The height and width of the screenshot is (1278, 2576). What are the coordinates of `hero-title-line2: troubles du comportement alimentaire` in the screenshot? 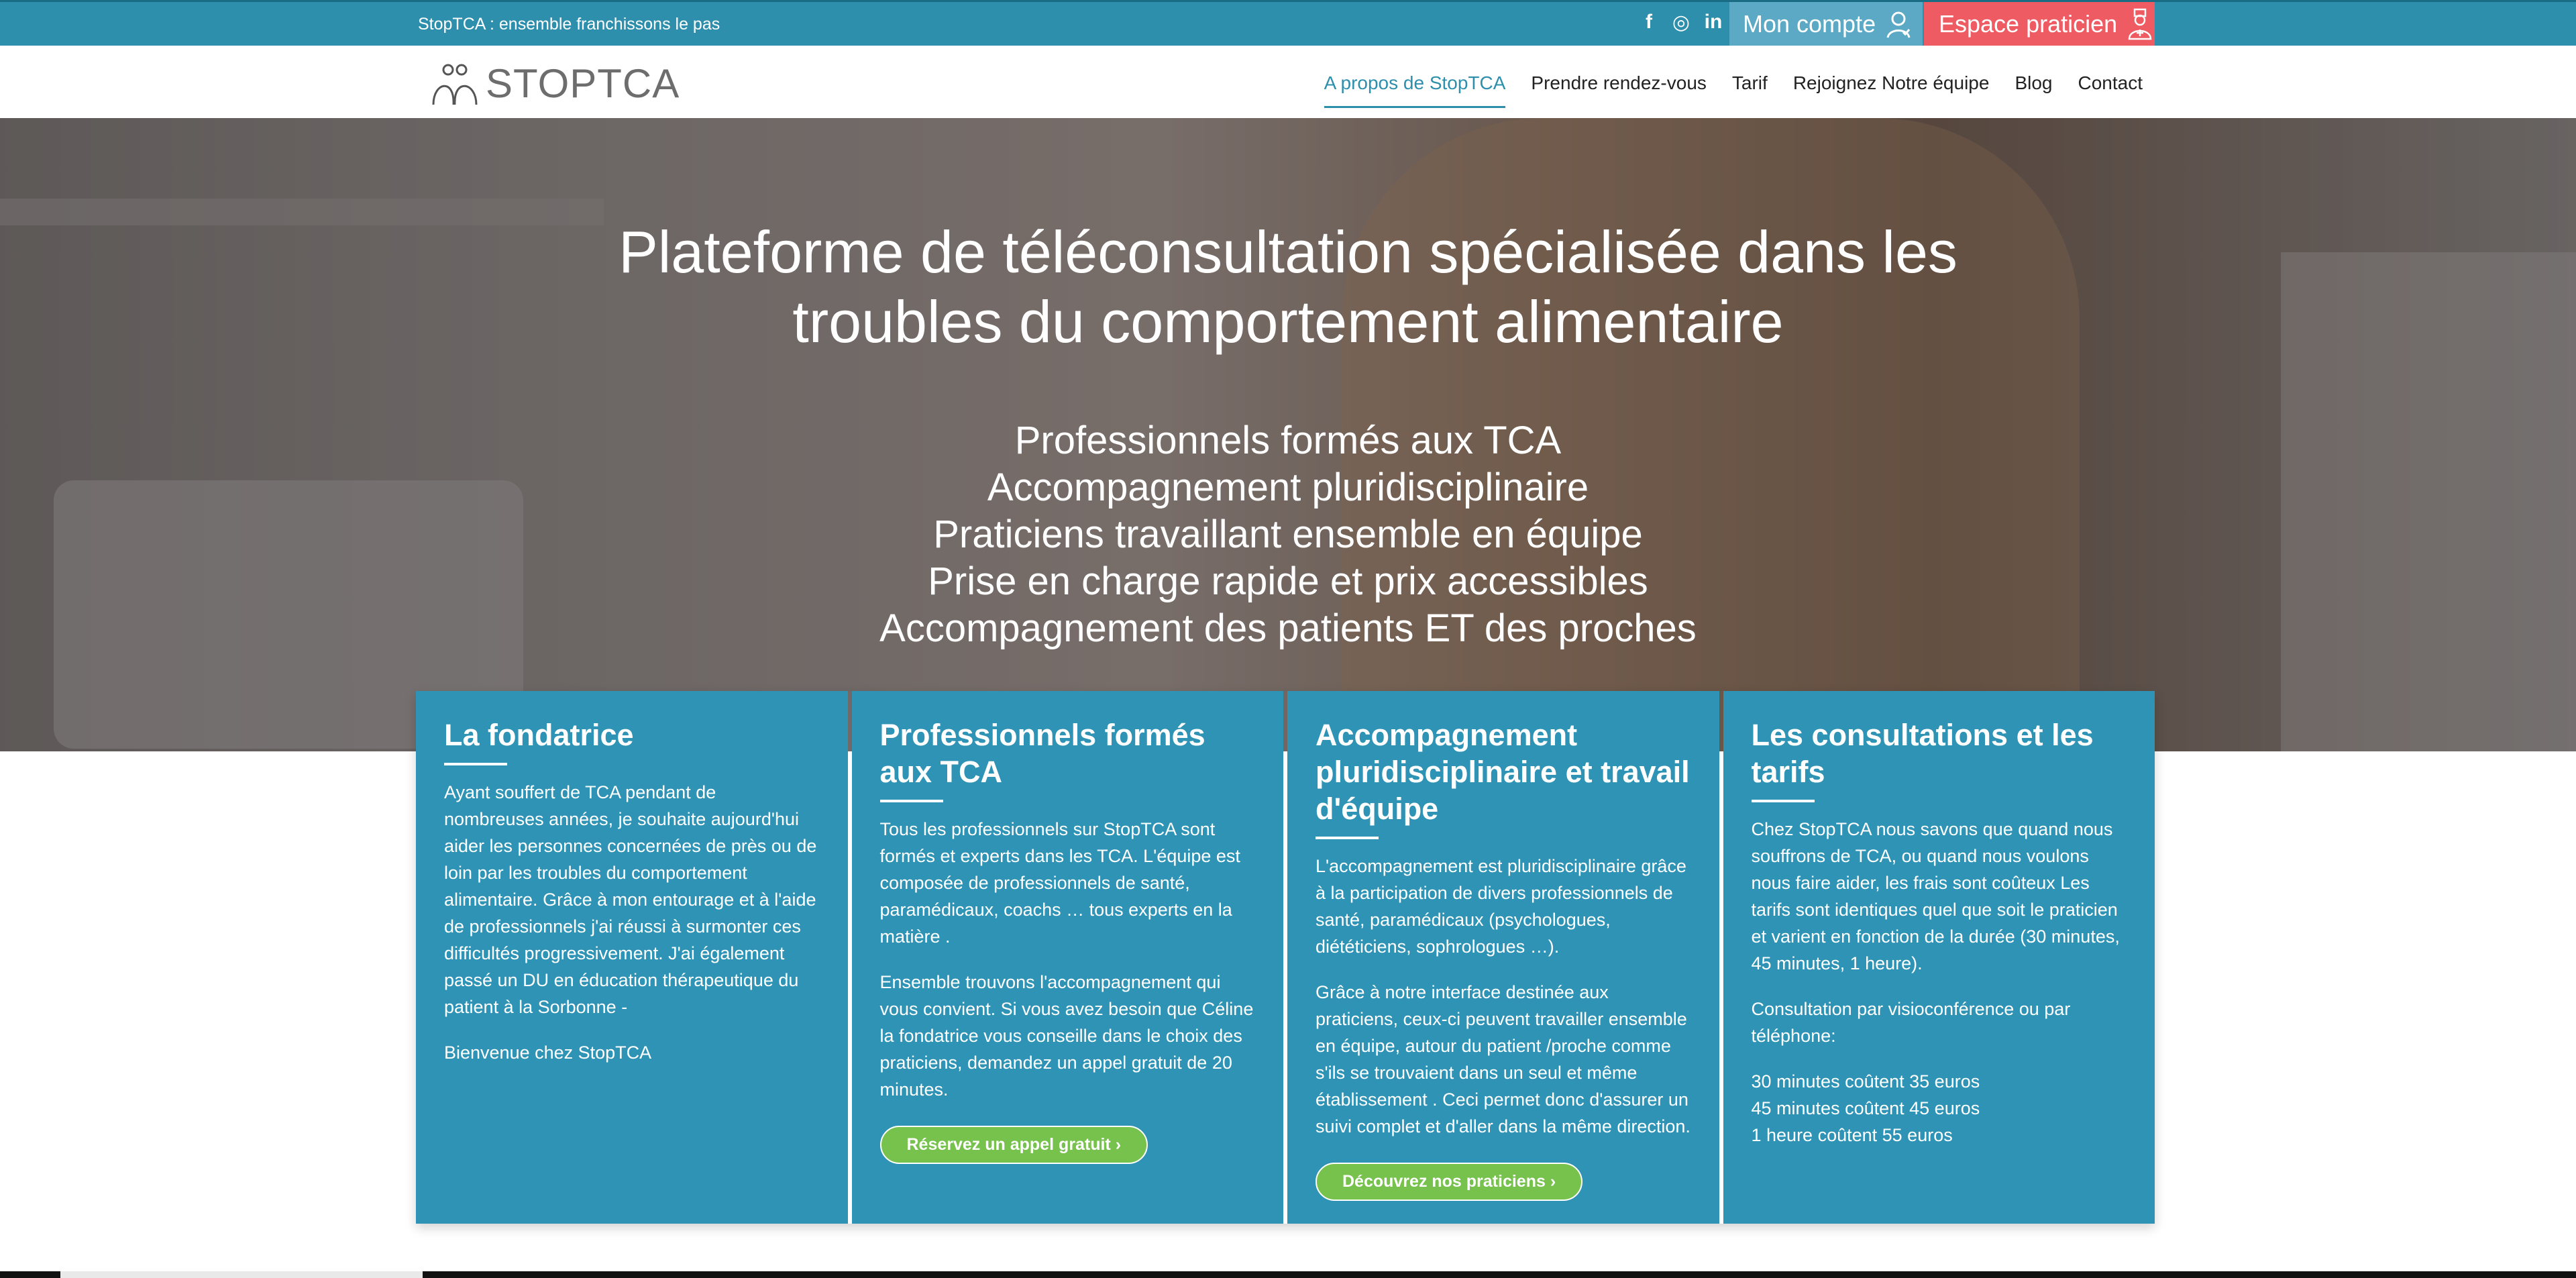 It's located at (1288, 321).